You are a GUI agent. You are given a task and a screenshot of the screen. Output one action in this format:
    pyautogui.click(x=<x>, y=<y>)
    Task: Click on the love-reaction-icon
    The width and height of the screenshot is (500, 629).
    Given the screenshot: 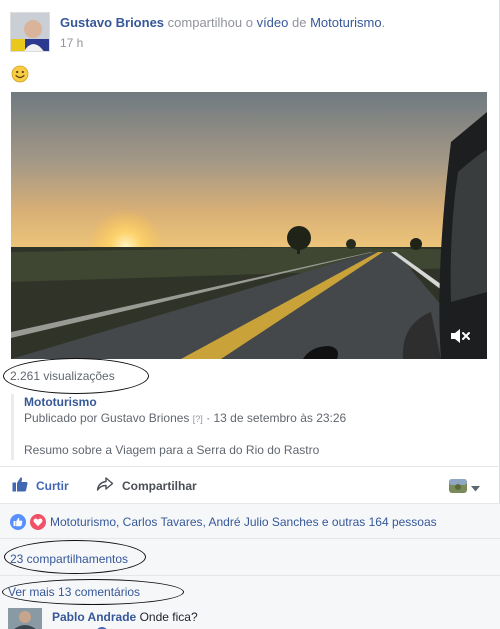 What is the action you would take?
    pyautogui.click(x=38, y=522)
    